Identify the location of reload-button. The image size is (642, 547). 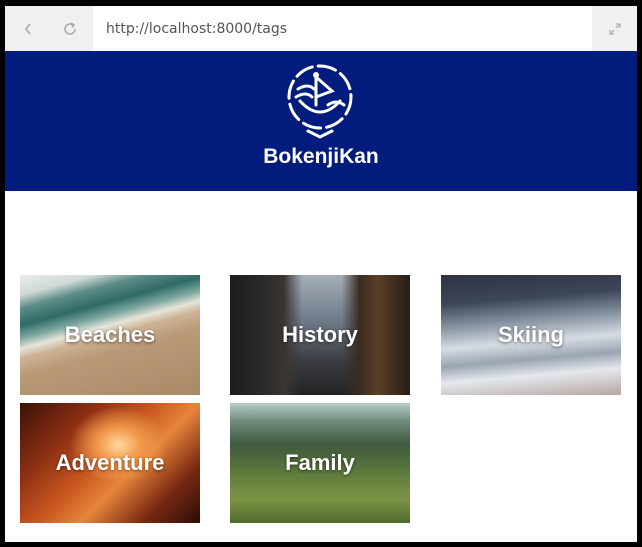
(70, 28).